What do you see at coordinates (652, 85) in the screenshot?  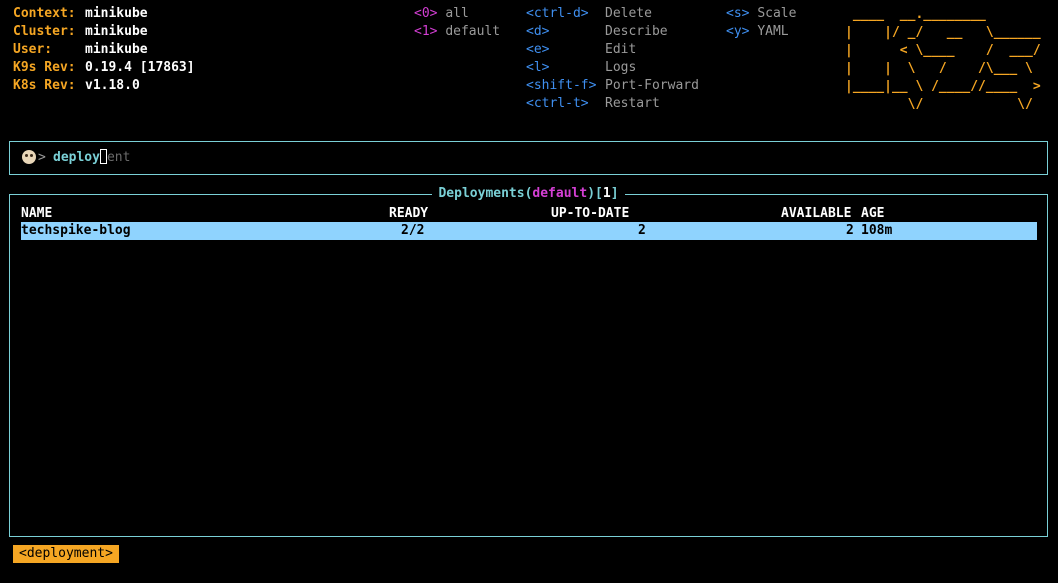 I see `hint-port-forward-label: Port-Forward` at bounding box center [652, 85].